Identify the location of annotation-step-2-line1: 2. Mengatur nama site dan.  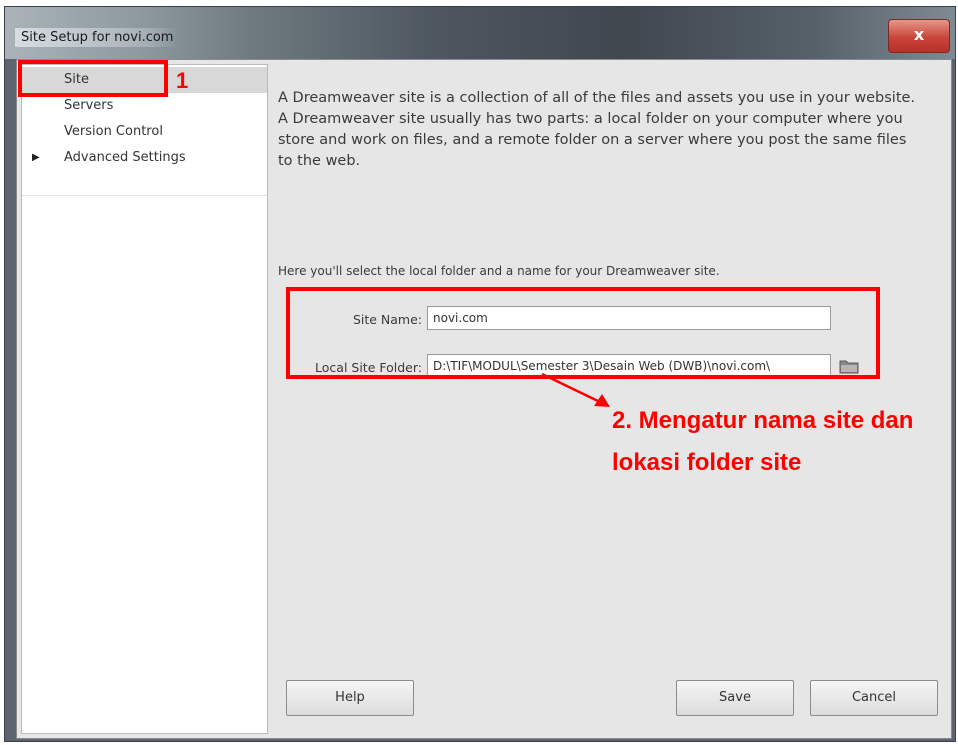
(763, 420).